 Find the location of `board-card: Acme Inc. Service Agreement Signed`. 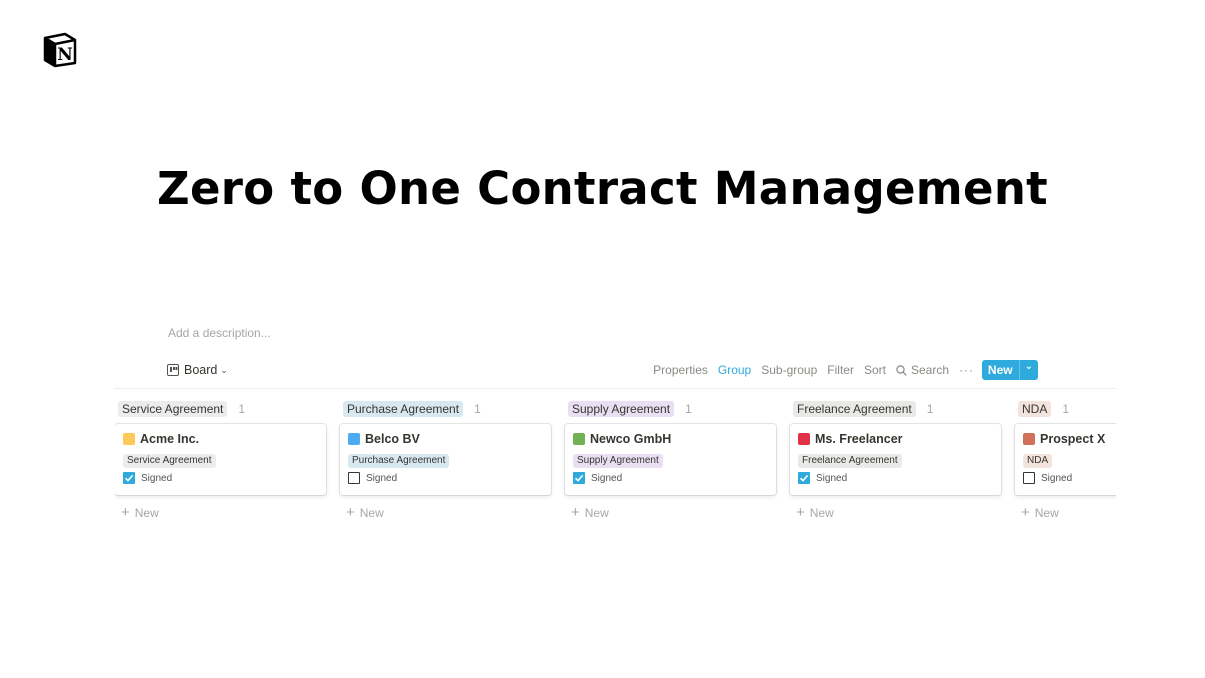

board-card: Acme Inc. Service Agreement Signed is located at coordinates (220, 459).